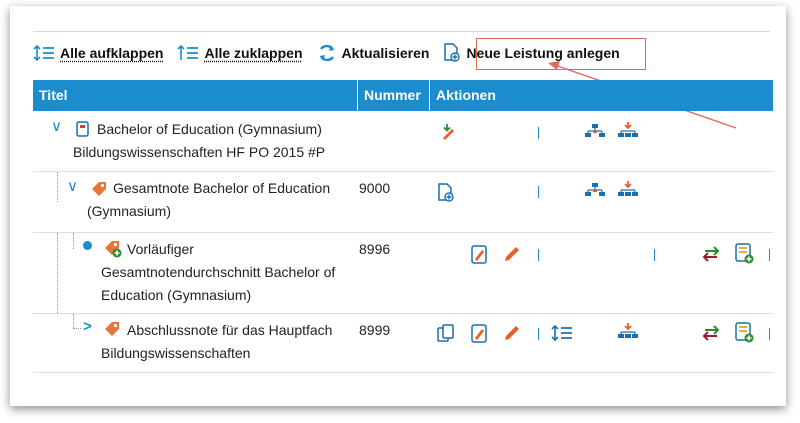 Image resolution: width=800 pixels, height=423 pixels. Describe the element at coordinates (129, 211) in the screenshot. I see `row-title-line2: (Gymnasium)` at that location.